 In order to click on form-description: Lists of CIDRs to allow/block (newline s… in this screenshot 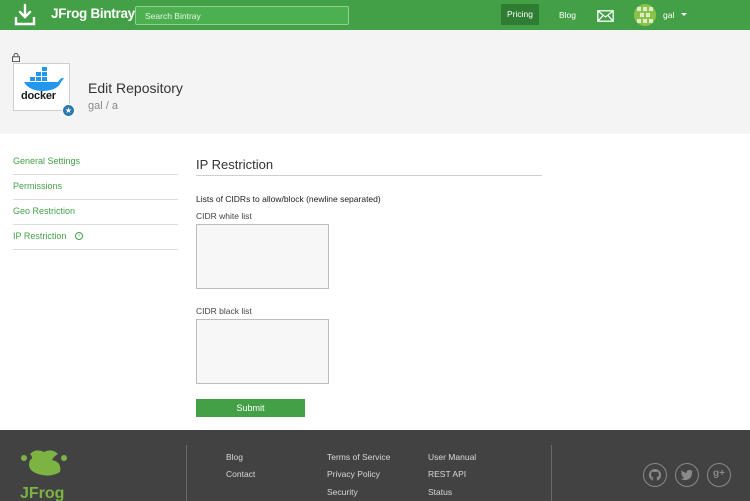, I will do `click(288, 199)`.